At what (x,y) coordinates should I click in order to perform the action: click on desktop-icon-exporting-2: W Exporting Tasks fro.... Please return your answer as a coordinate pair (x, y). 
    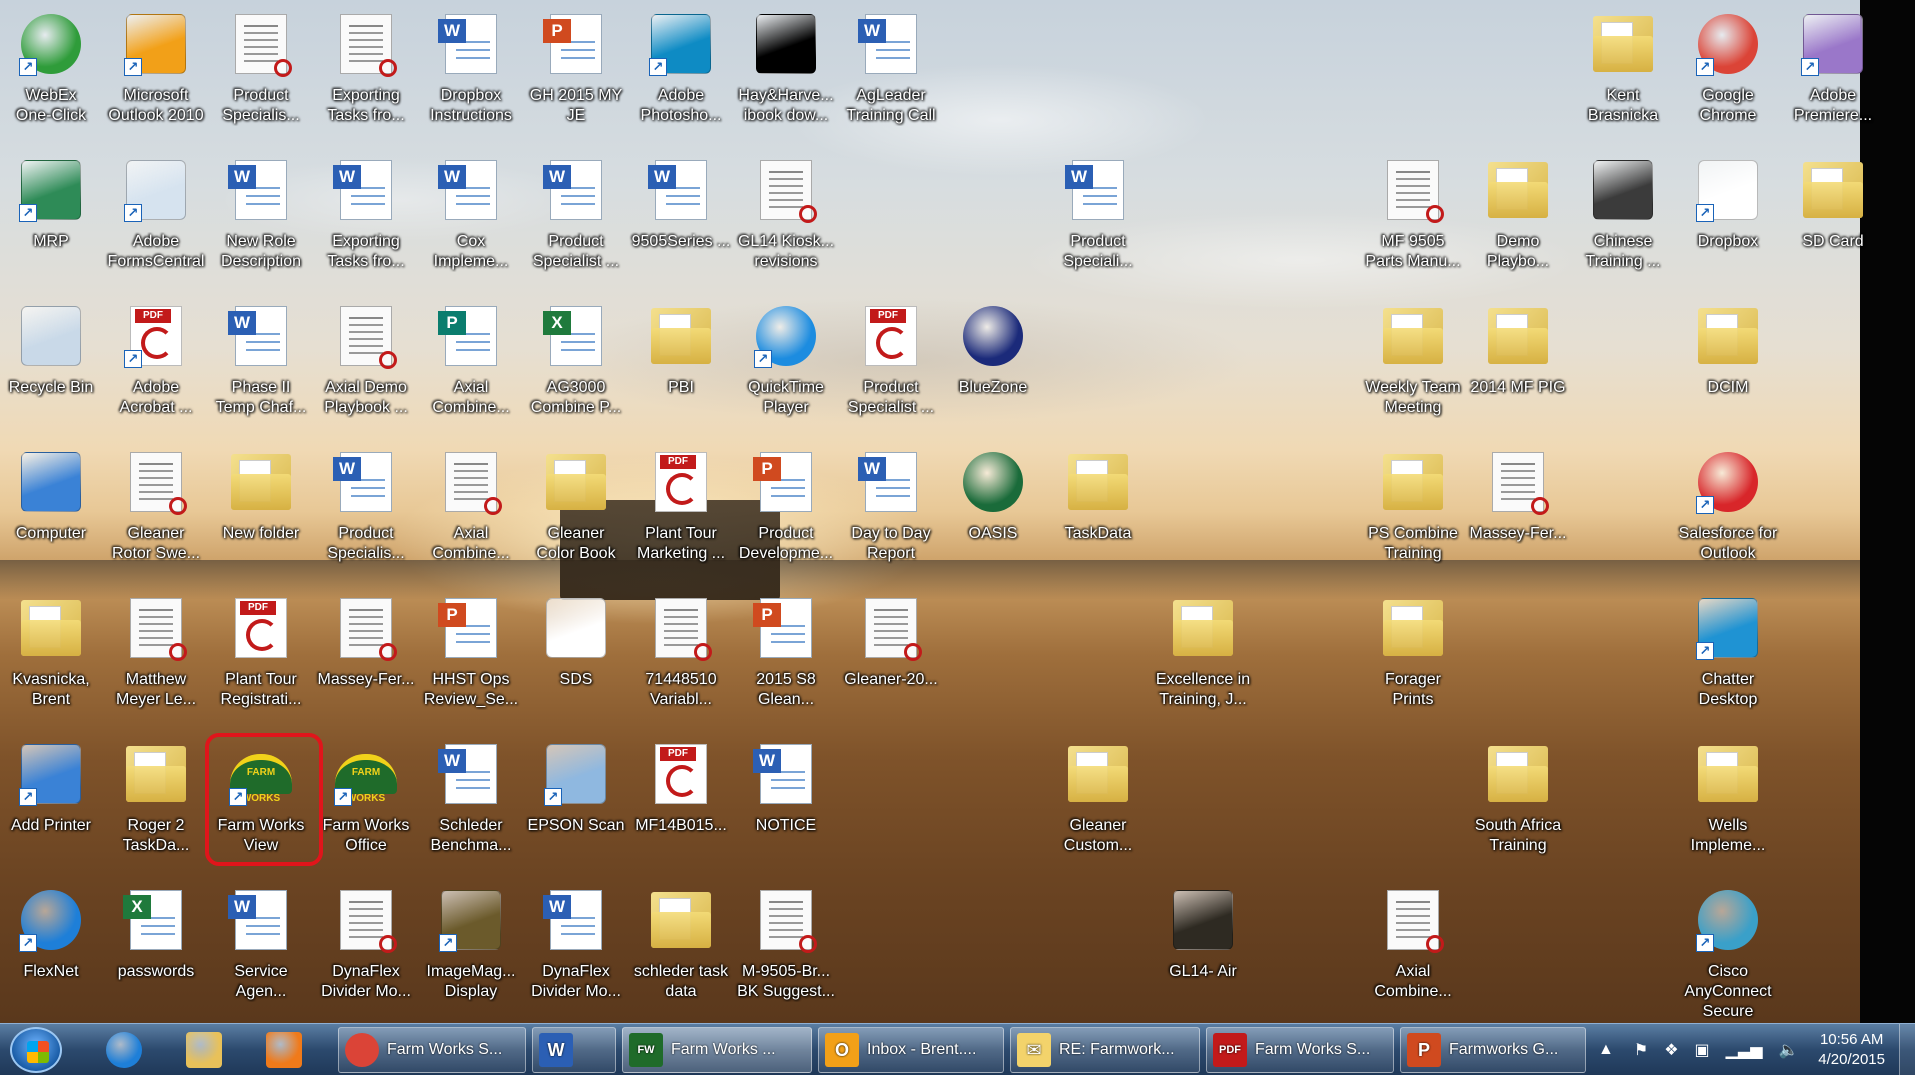
    Looking at the image, I should click on (366, 225).